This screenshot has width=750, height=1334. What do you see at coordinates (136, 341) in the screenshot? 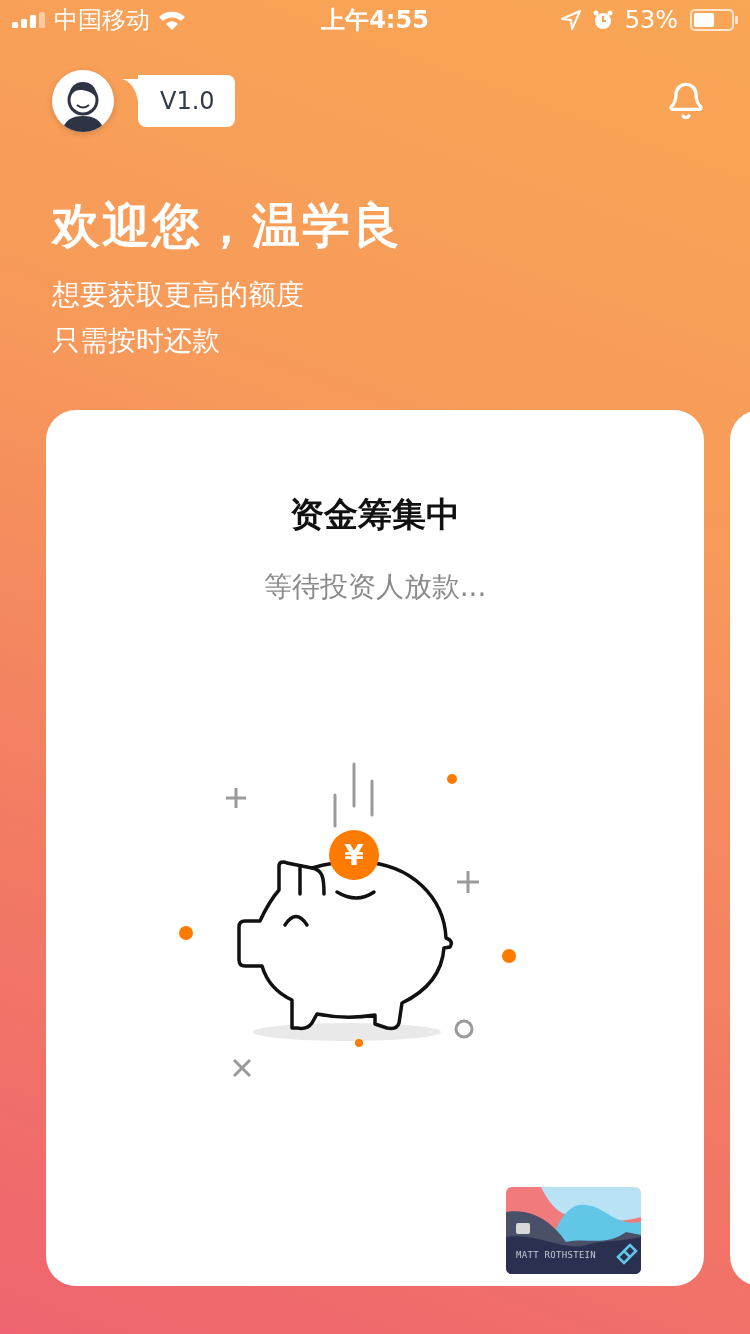
I see `greeting-subtitle: 只需按时还款` at bounding box center [136, 341].